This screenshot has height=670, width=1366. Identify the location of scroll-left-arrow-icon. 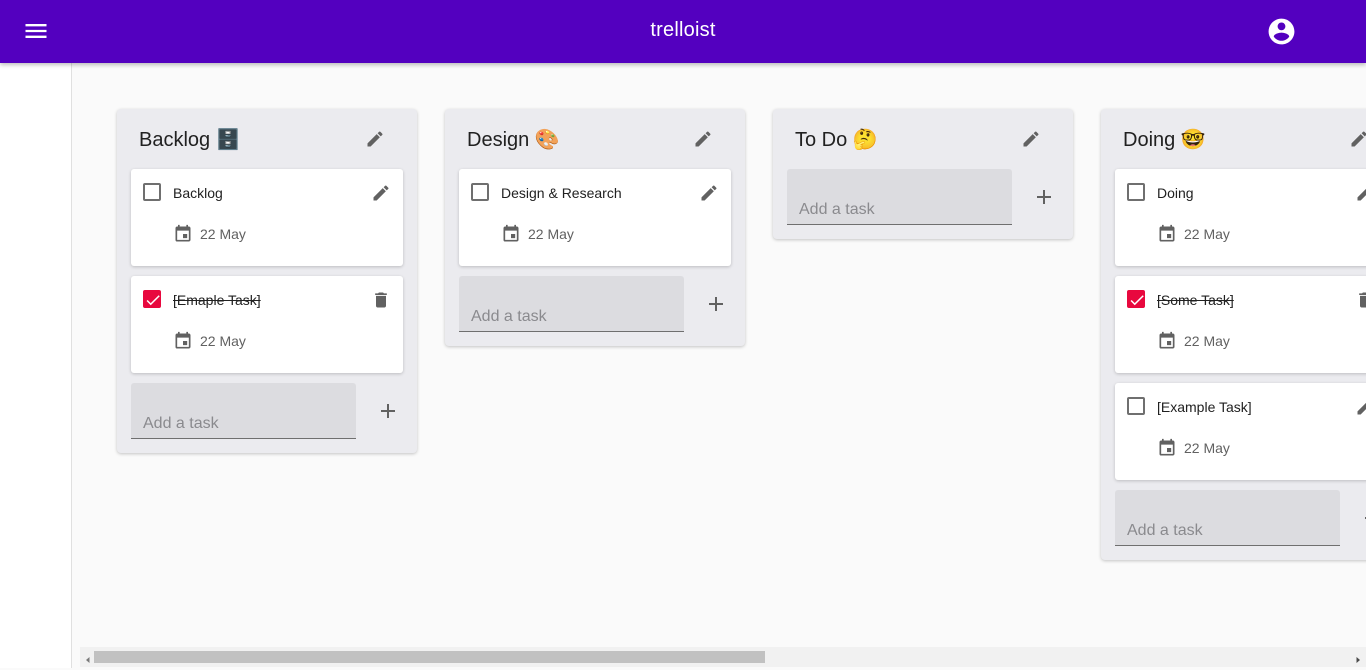
(88, 657).